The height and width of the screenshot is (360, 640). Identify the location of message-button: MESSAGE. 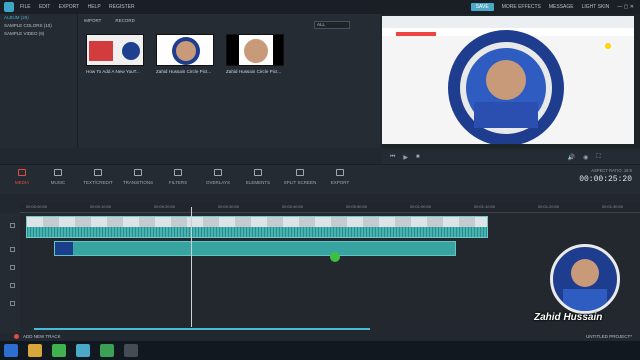
(561, 7).